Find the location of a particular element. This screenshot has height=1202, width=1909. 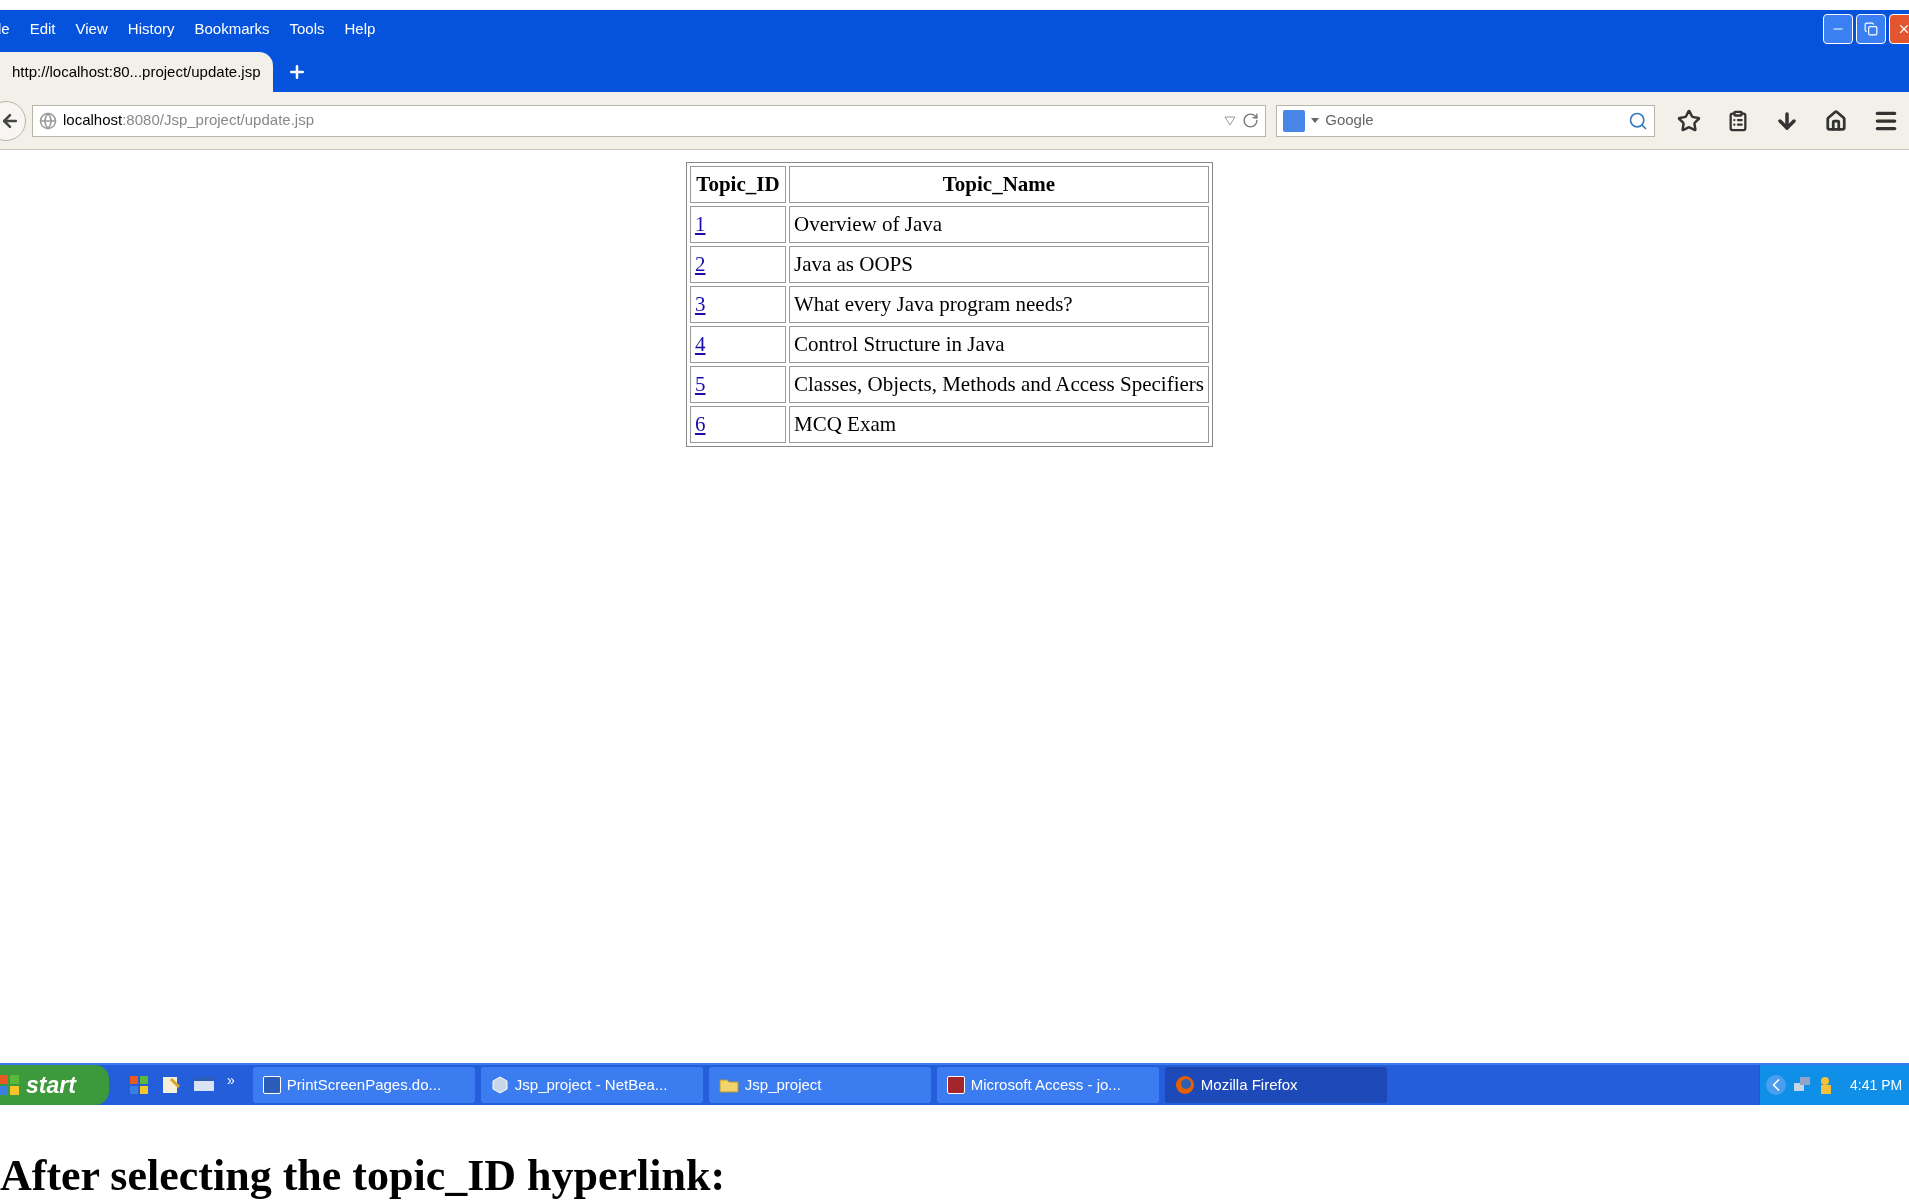

menu-item: Edit is located at coordinates (42, 29).